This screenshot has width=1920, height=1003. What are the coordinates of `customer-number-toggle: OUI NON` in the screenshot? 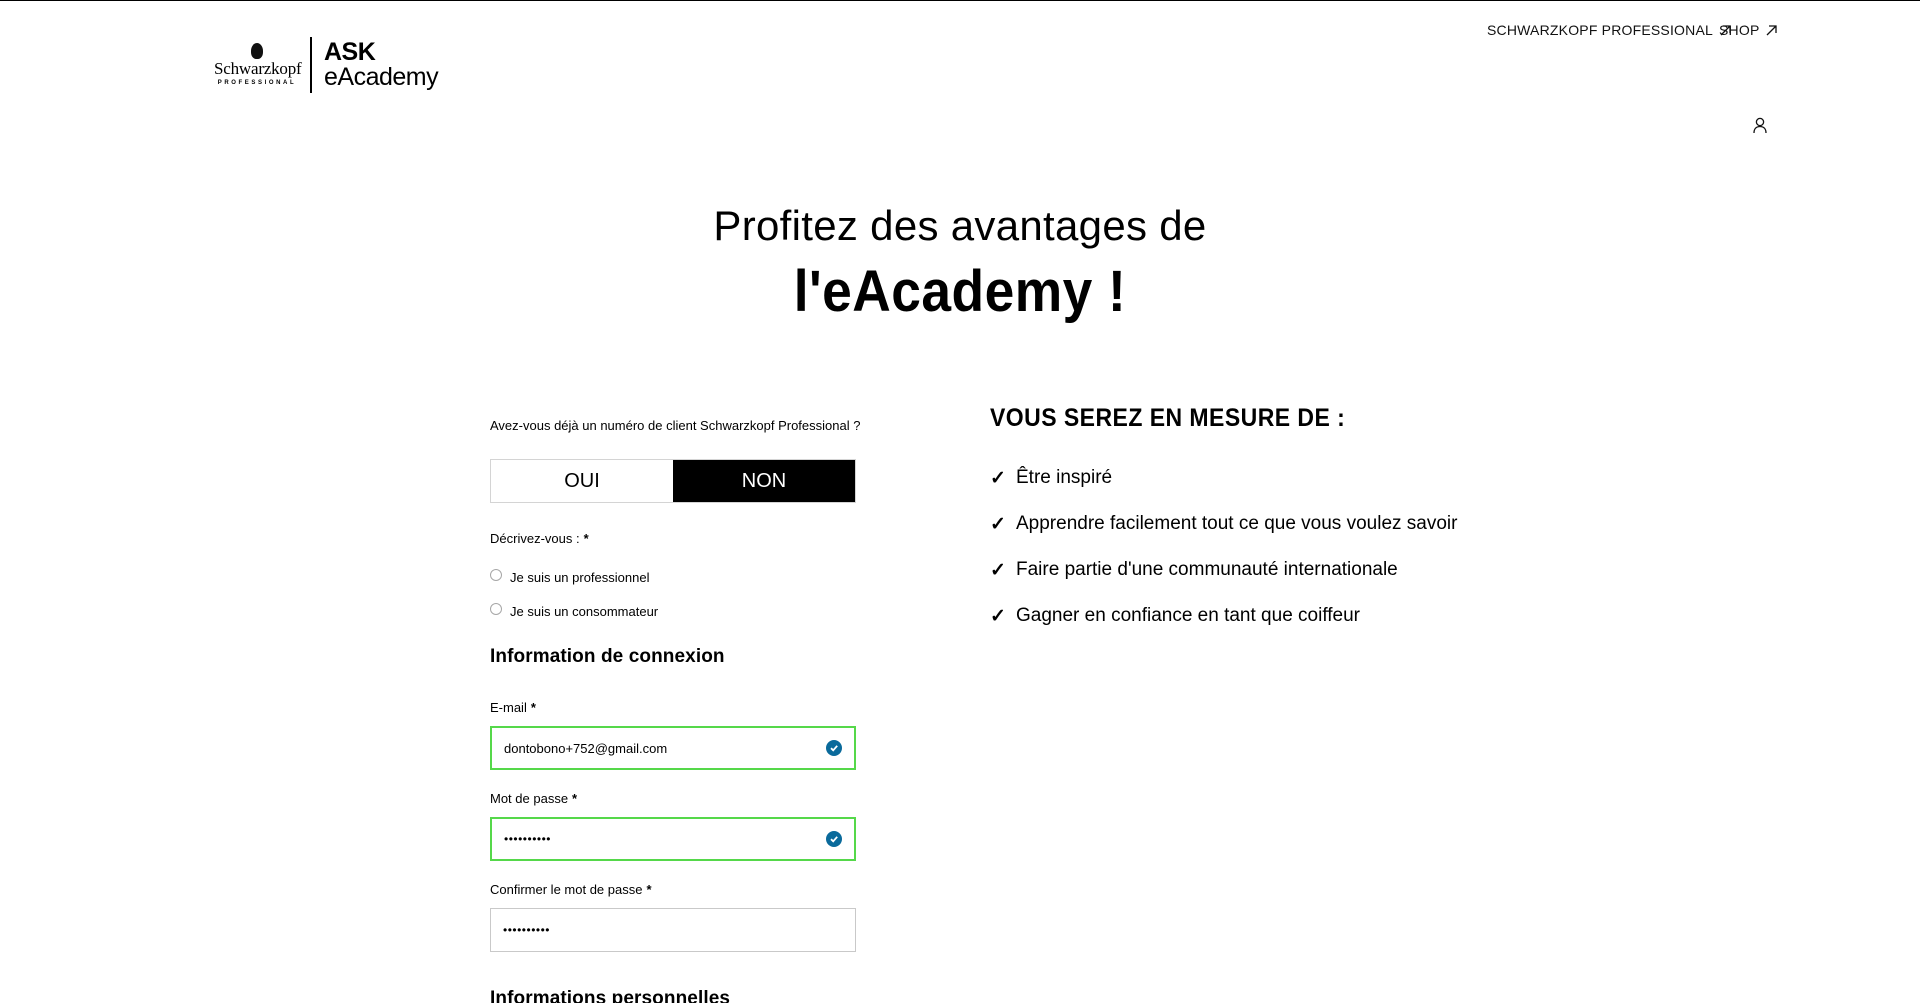 It's located at (673, 481).